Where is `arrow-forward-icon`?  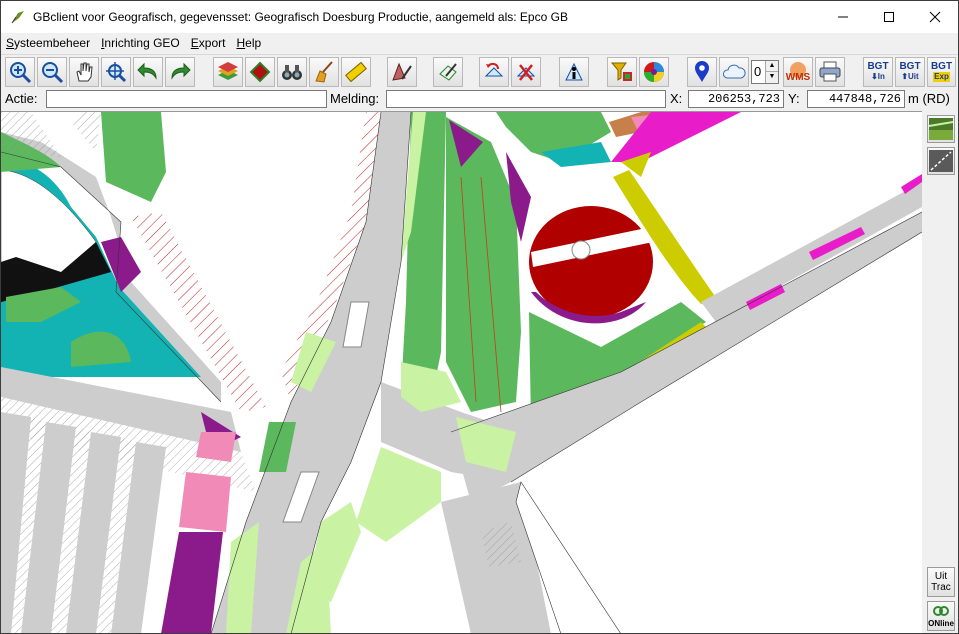 arrow-forward-icon is located at coordinates (181, 71).